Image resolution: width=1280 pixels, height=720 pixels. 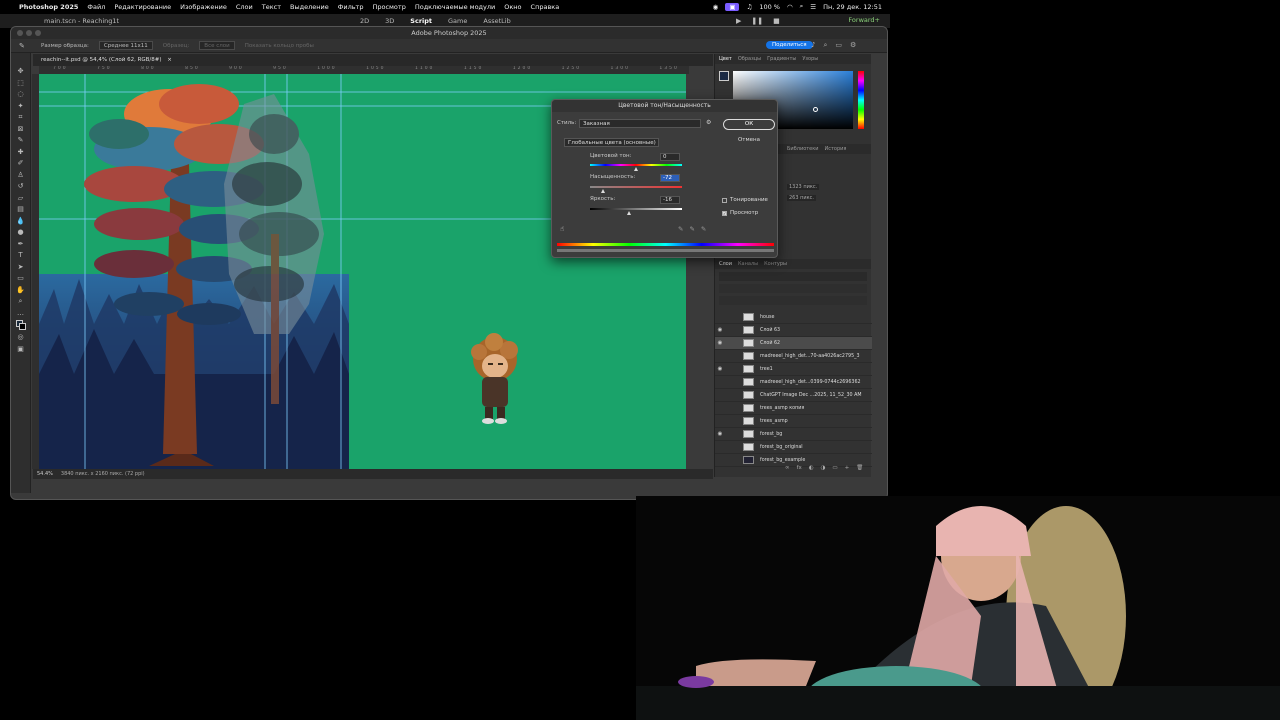 What do you see at coordinates (203, 7) in the screenshot?
I see `menu-image: Изображение` at bounding box center [203, 7].